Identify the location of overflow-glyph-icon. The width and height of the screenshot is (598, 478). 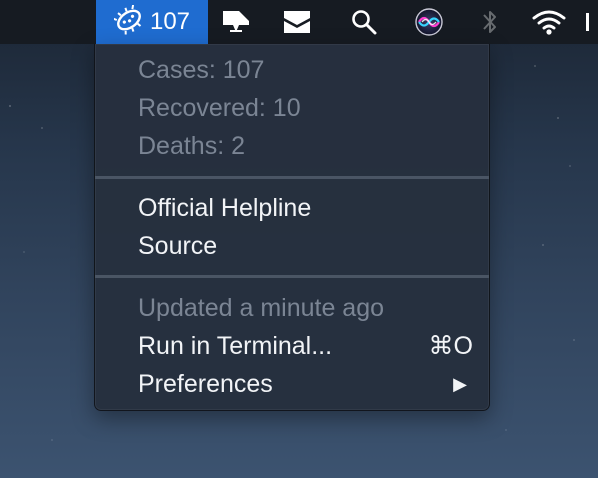
(590, 22).